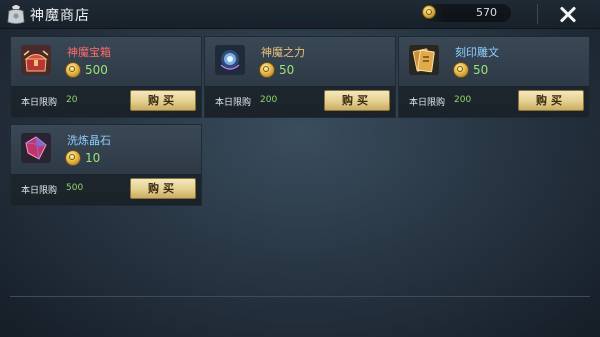  I want to click on close-icon, so click(568, 14).